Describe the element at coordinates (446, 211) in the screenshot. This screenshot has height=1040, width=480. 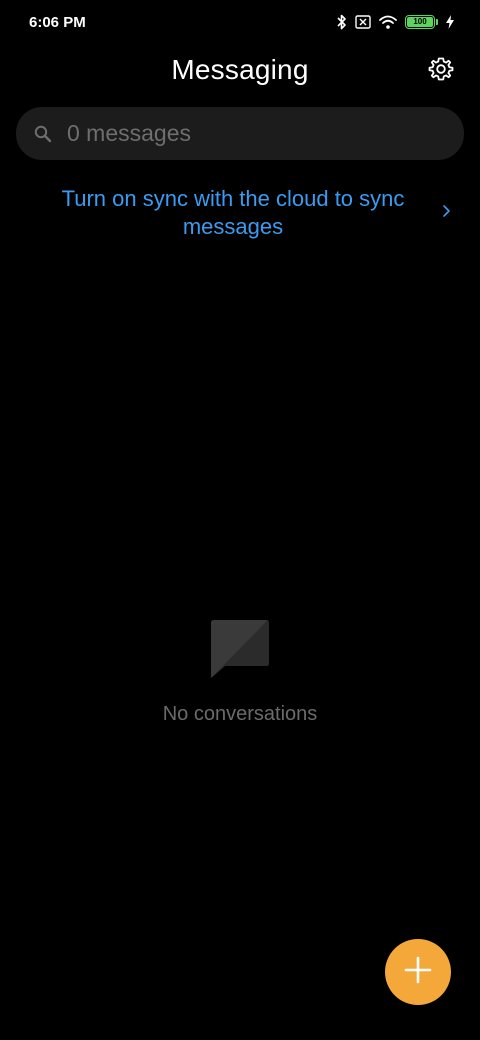
I see `chevron-right-icon` at that location.